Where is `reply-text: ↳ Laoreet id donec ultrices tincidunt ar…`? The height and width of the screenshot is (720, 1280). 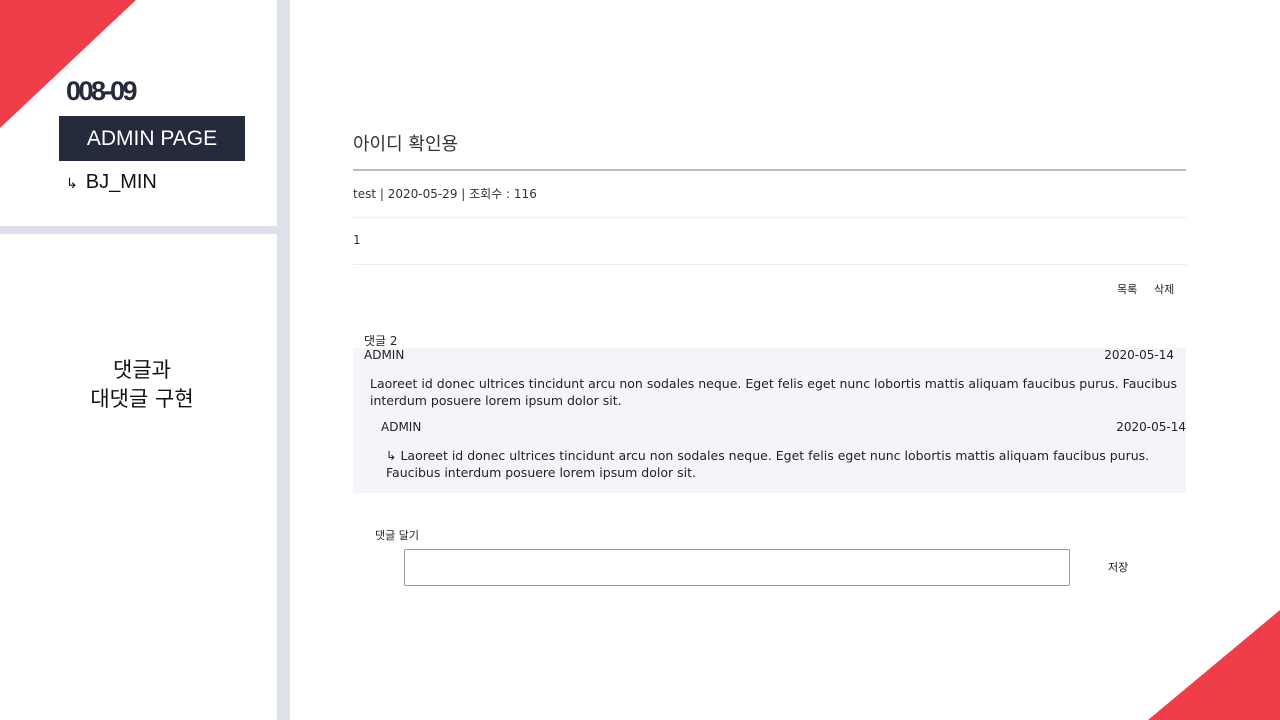 reply-text: ↳ Laoreet id donec ultrices tincidunt ar… is located at coordinates (768, 464).